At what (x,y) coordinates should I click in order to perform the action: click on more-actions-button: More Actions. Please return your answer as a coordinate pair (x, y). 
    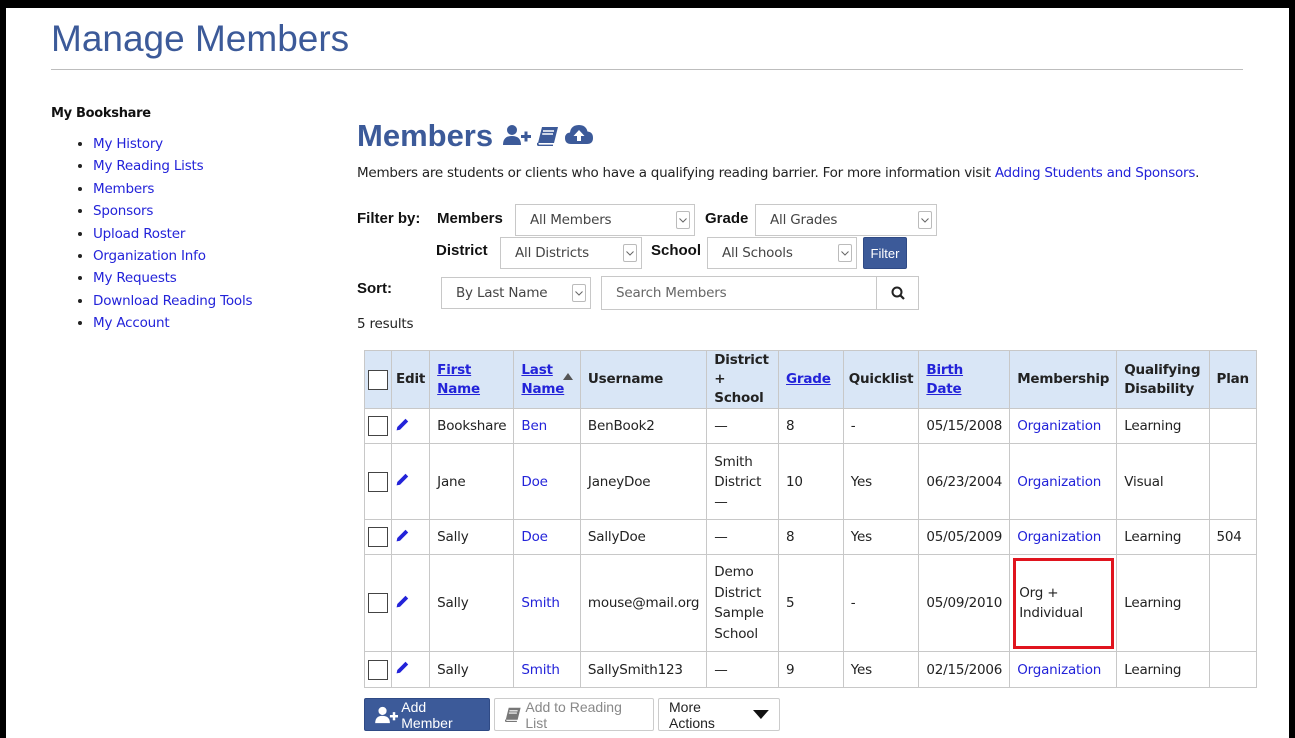
    Looking at the image, I should click on (719, 714).